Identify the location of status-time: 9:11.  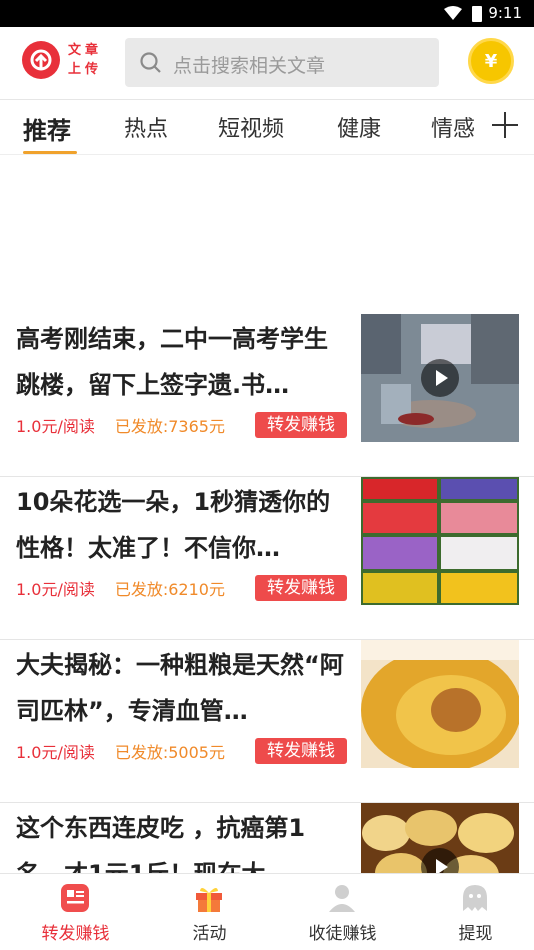
(505, 13).